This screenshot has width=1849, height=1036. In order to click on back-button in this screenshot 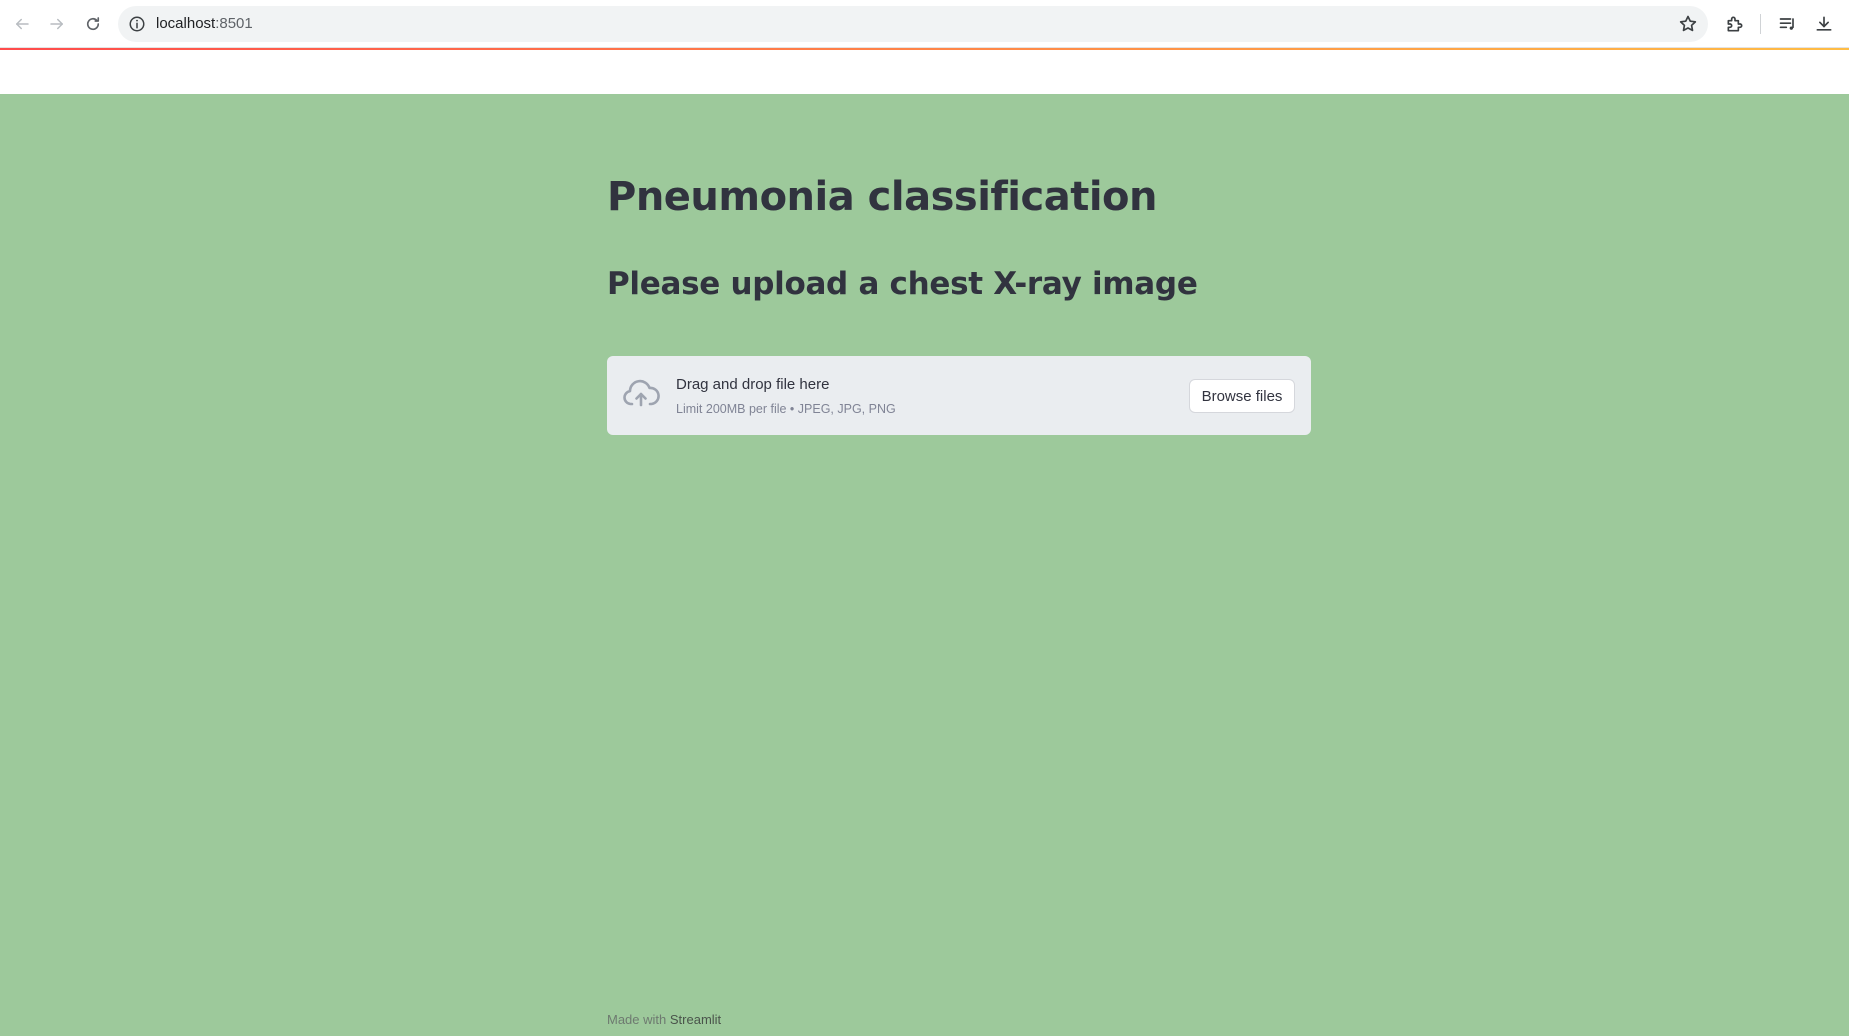, I will do `click(22, 24)`.